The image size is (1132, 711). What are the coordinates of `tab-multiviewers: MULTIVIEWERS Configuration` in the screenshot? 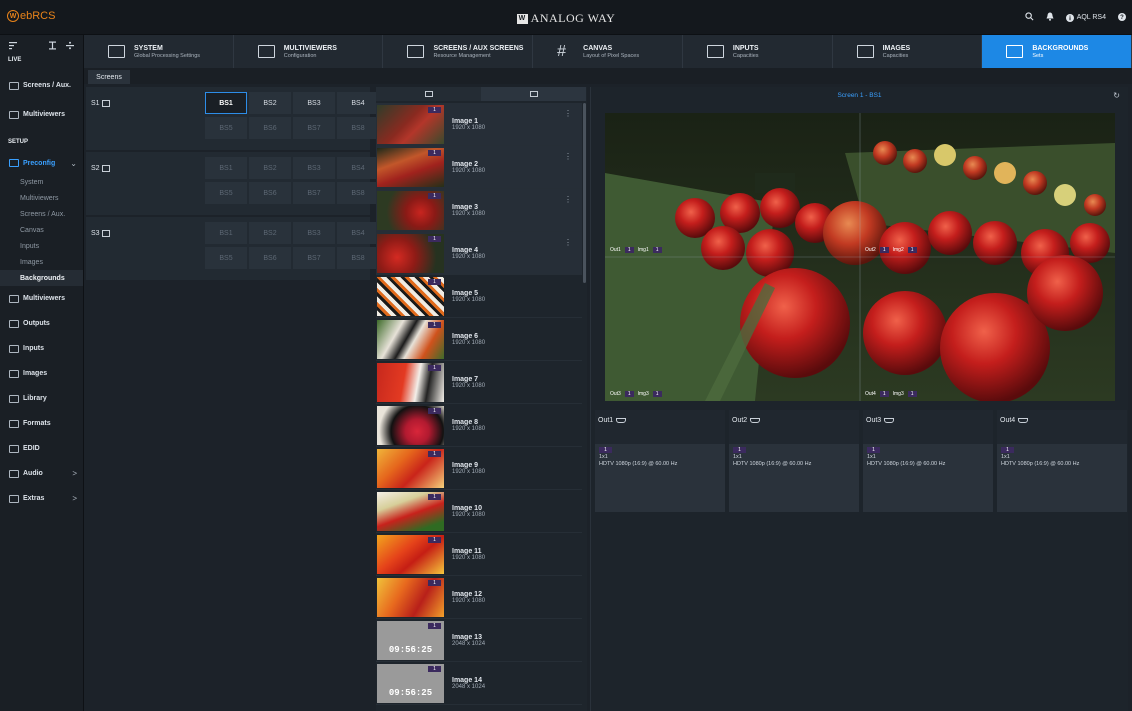 It's located at (309, 51).